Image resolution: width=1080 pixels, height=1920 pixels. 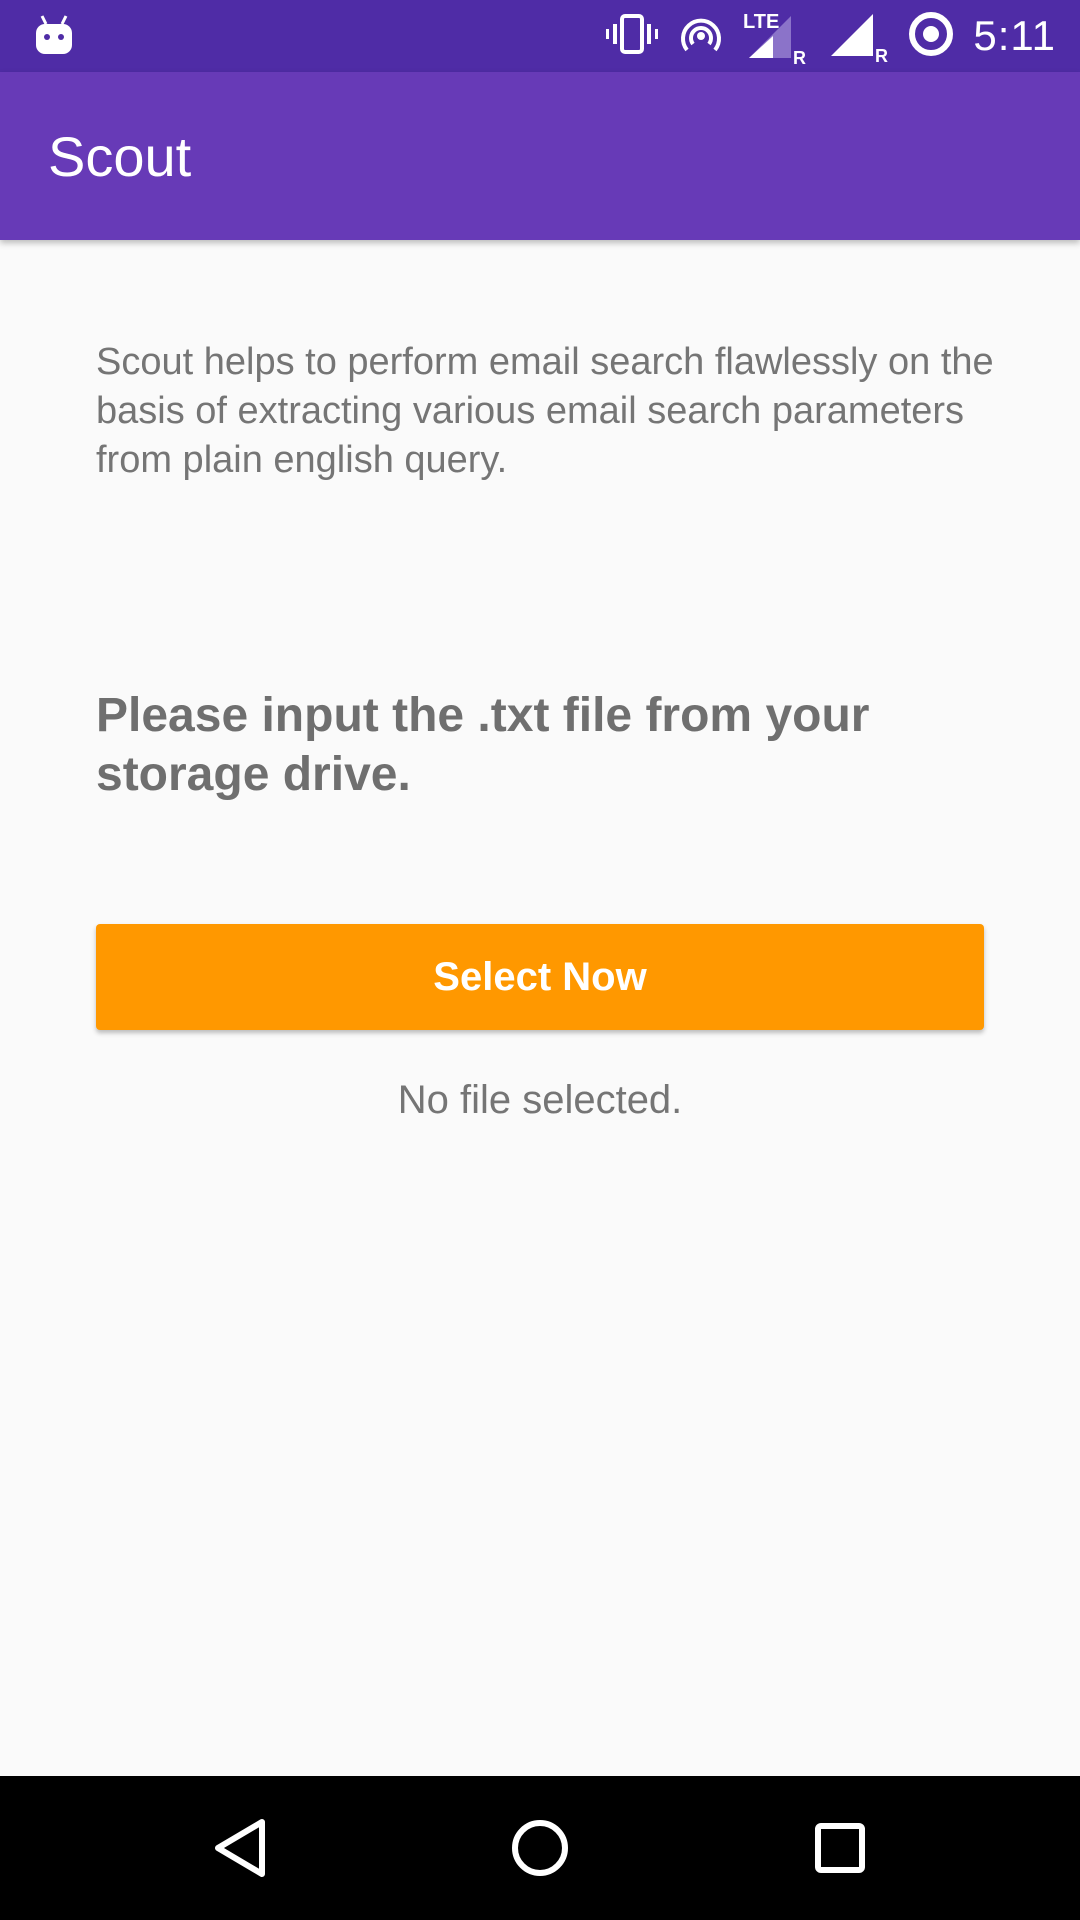 What do you see at coordinates (840, 1848) in the screenshot?
I see `recents-icon` at bounding box center [840, 1848].